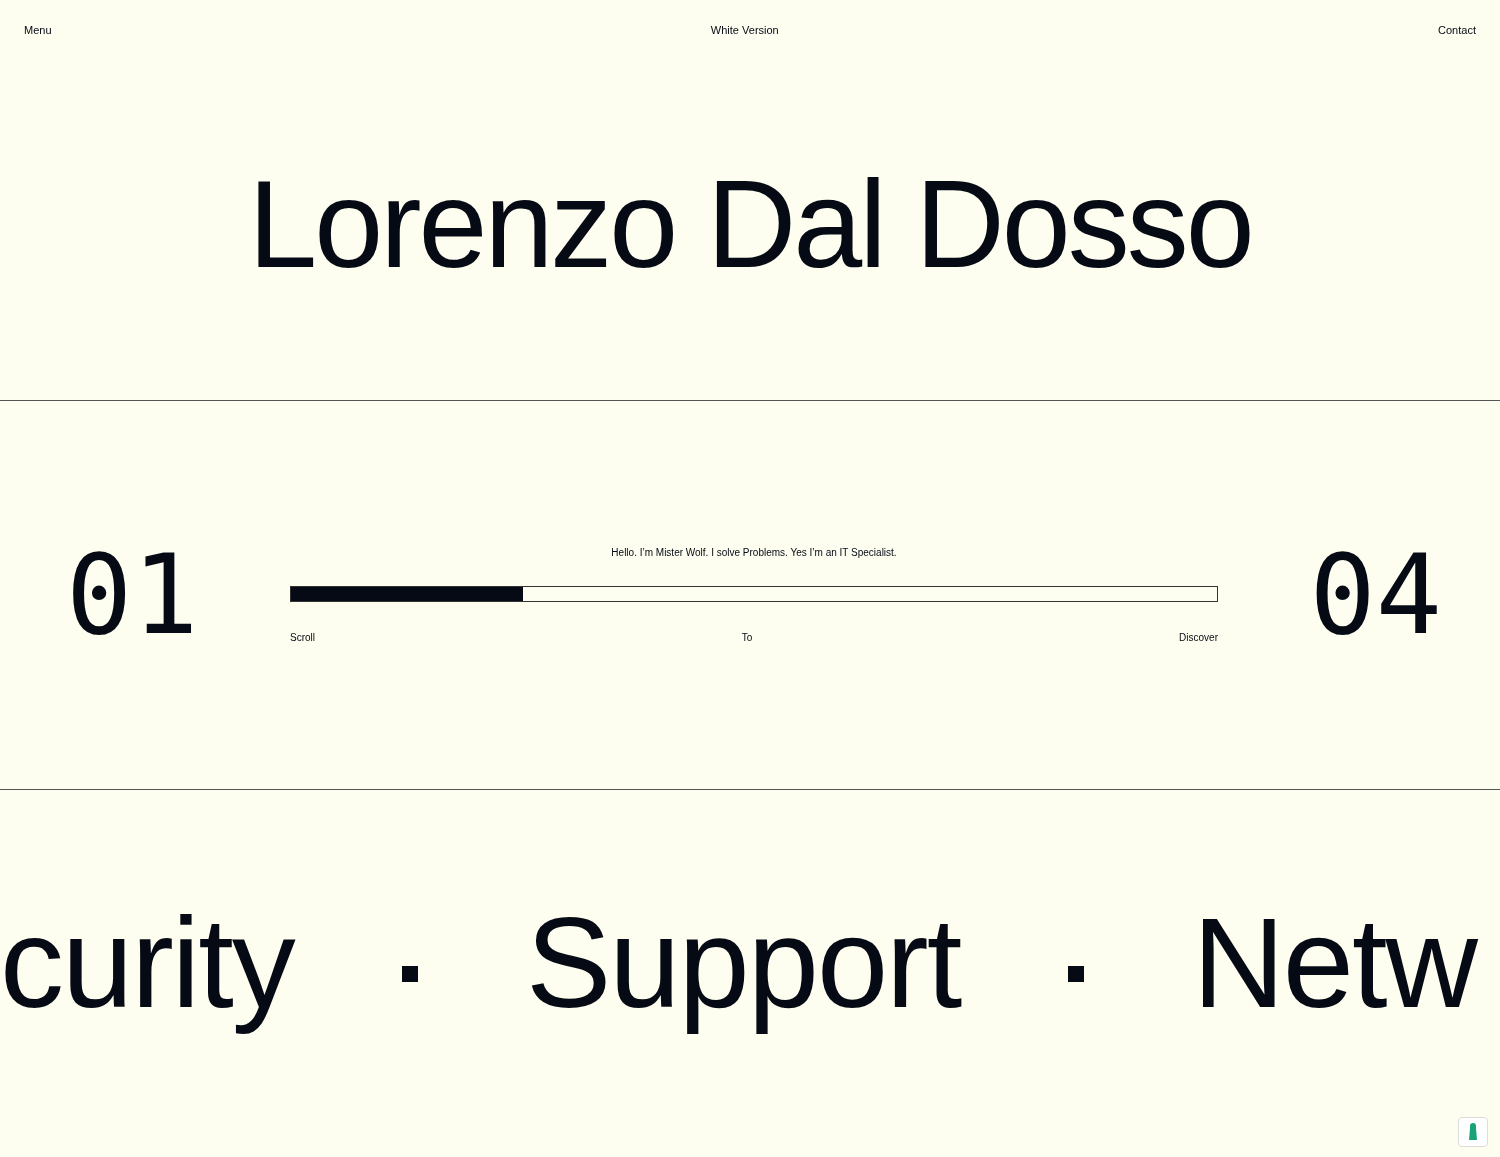  What do you see at coordinates (1375, 595) in the screenshot?
I see `total-counter: 04` at bounding box center [1375, 595].